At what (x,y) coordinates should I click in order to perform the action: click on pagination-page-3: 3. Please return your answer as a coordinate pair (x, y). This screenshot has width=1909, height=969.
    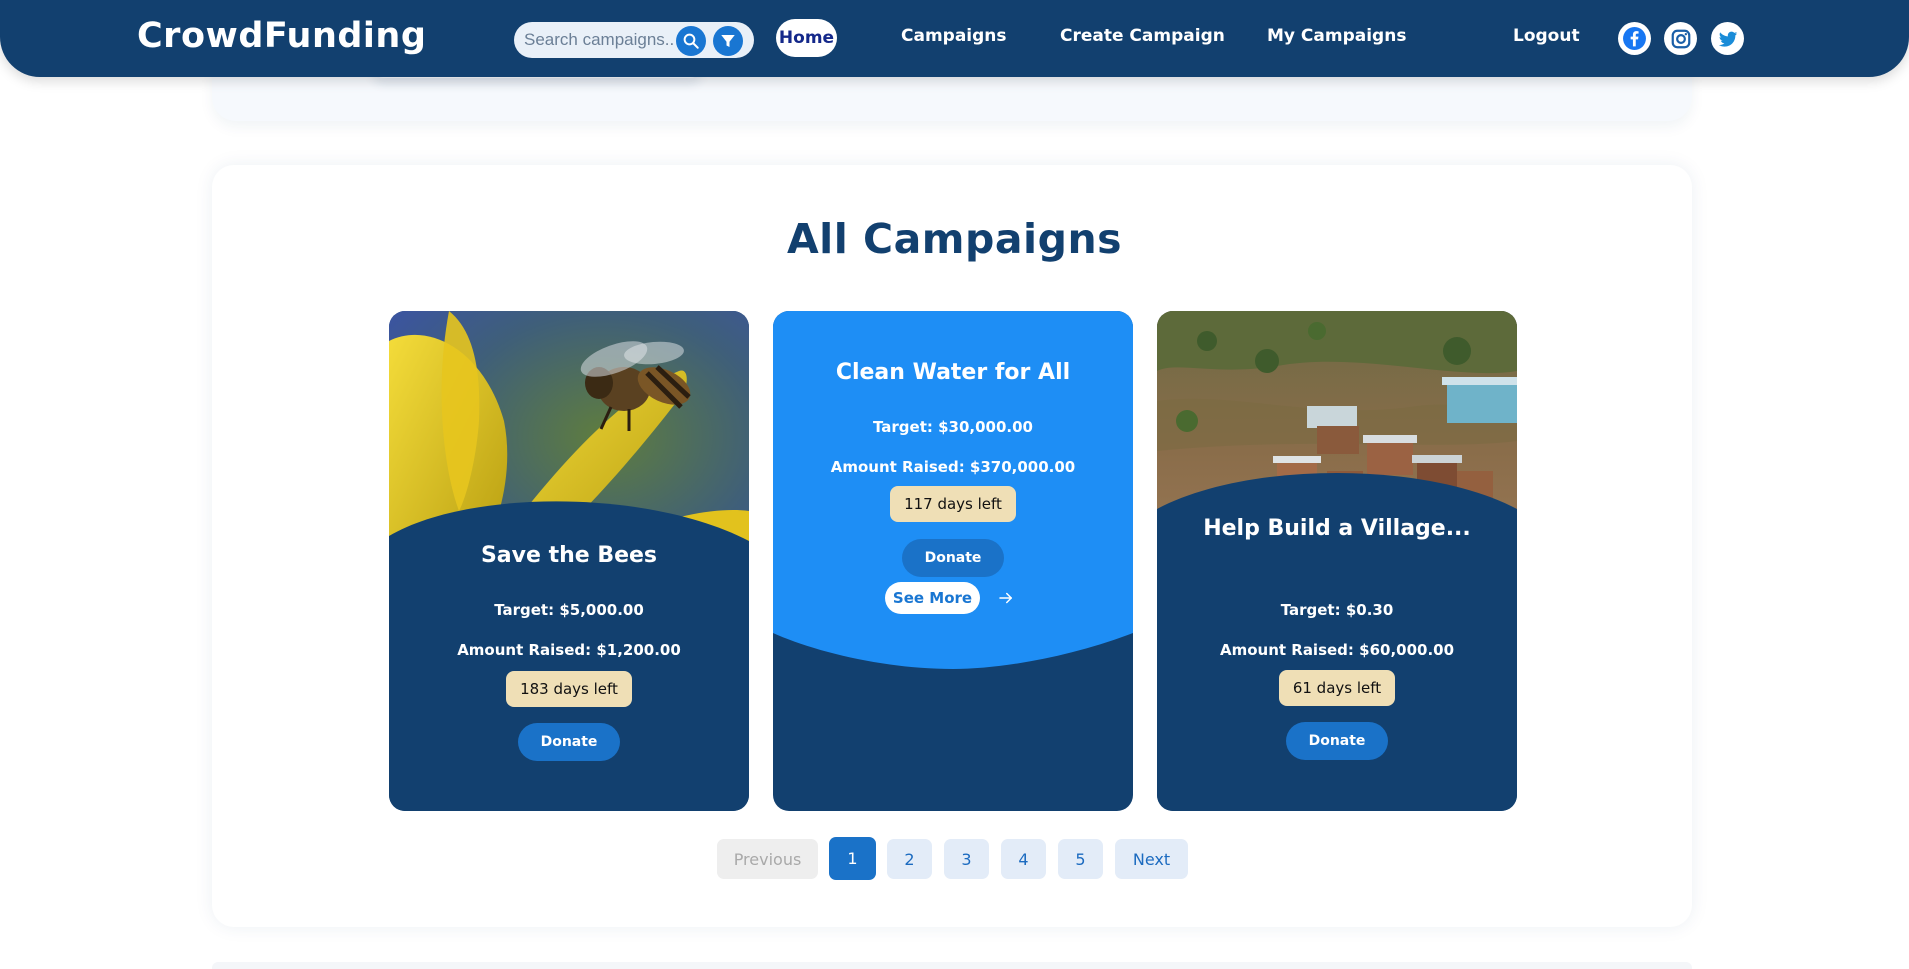
    Looking at the image, I should click on (966, 859).